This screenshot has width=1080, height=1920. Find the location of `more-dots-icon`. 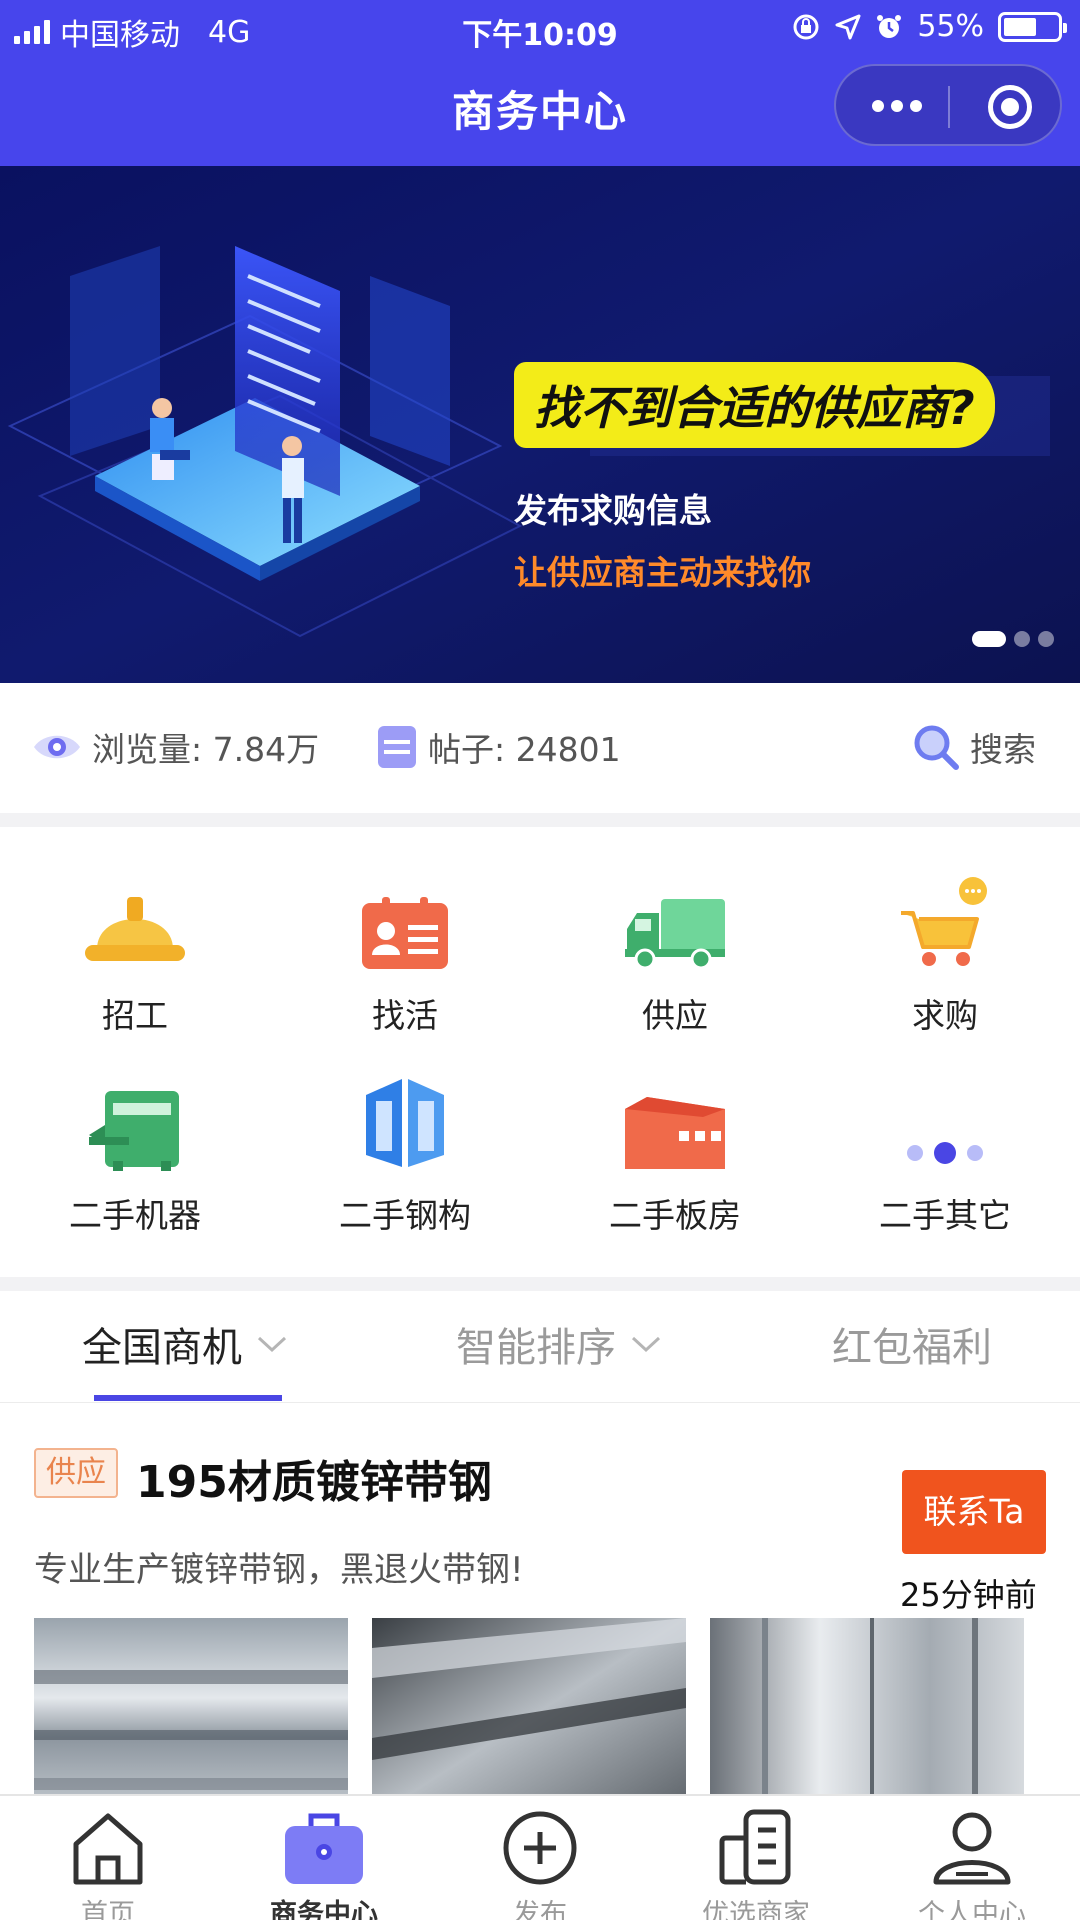

more-dots-icon is located at coordinates (945, 1153).